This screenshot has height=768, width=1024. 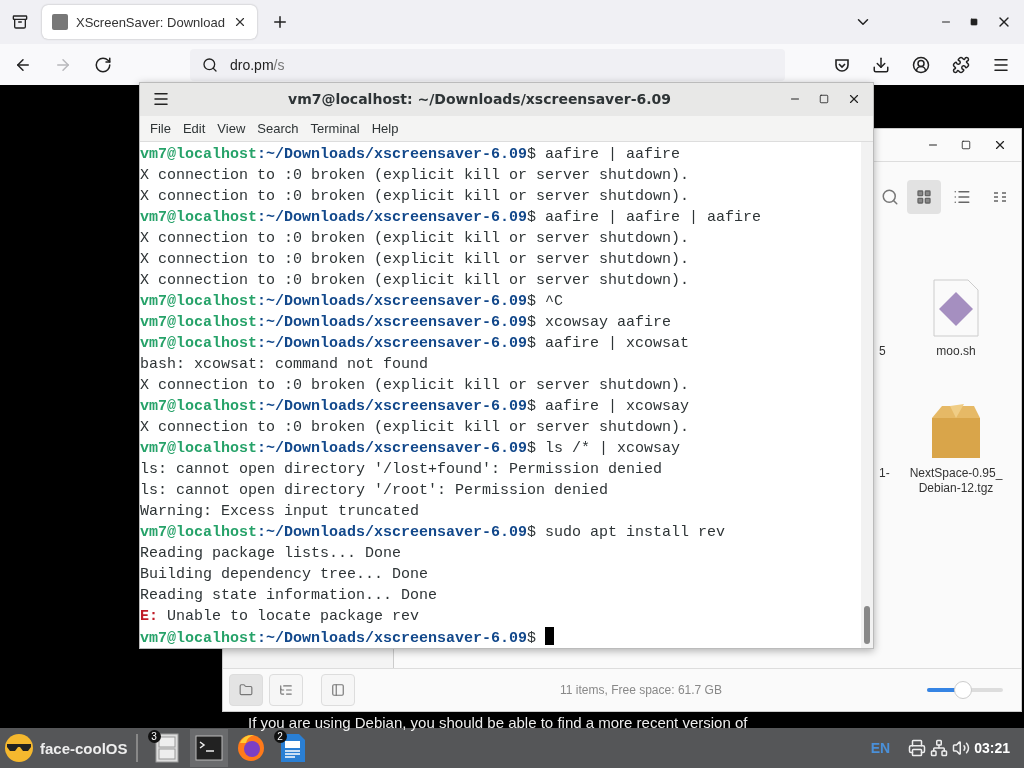 What do you see at coordinates (103, 64) in the screenshot?
I see `reload-icon` at bounding box center [103, 64].